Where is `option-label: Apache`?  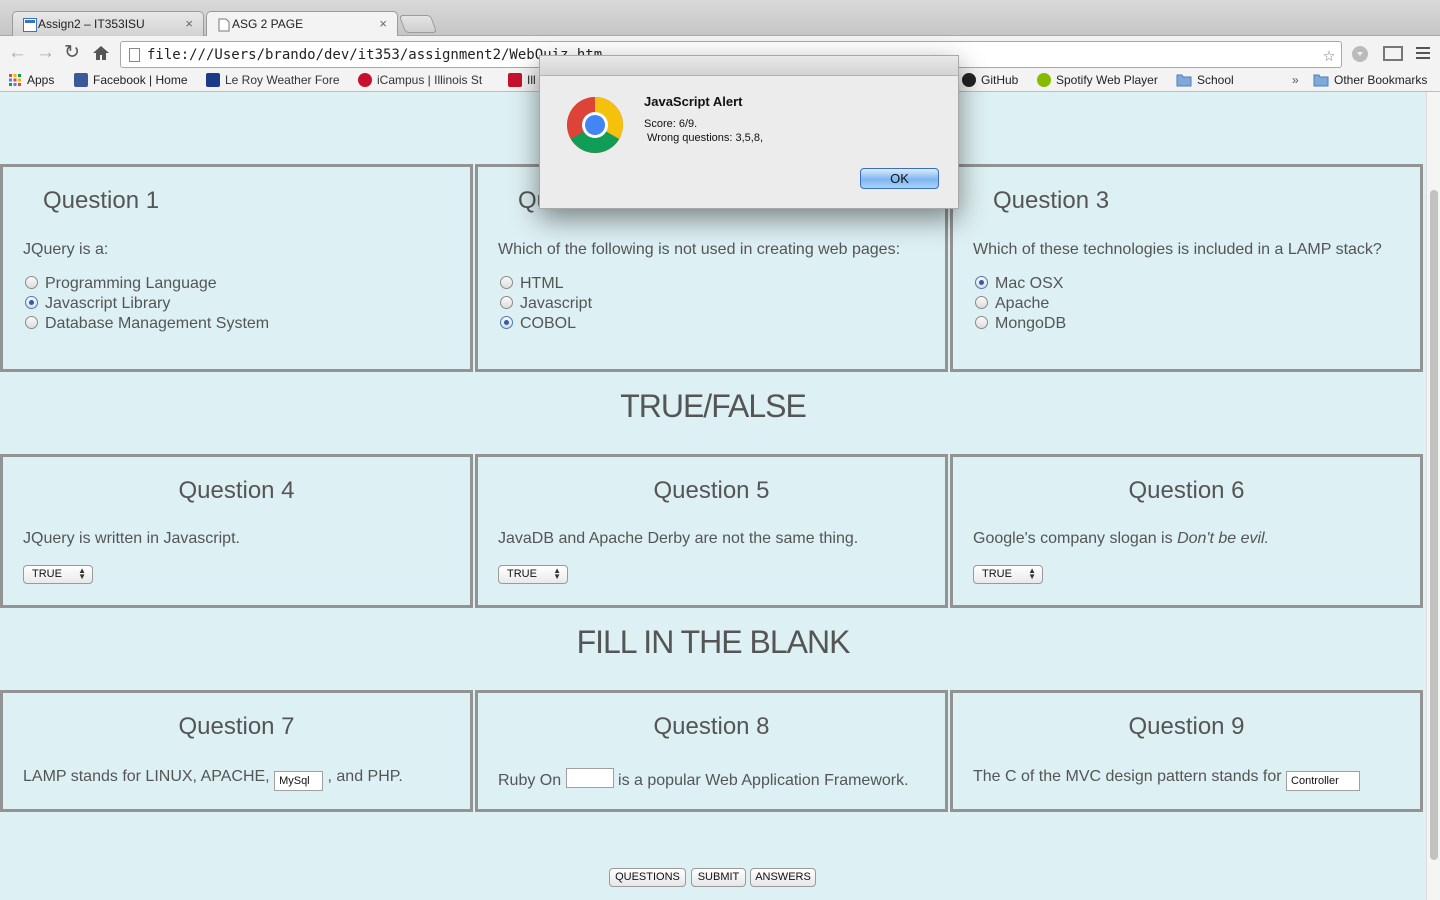
option-label: Apache is located at coordinates (1022, 303).